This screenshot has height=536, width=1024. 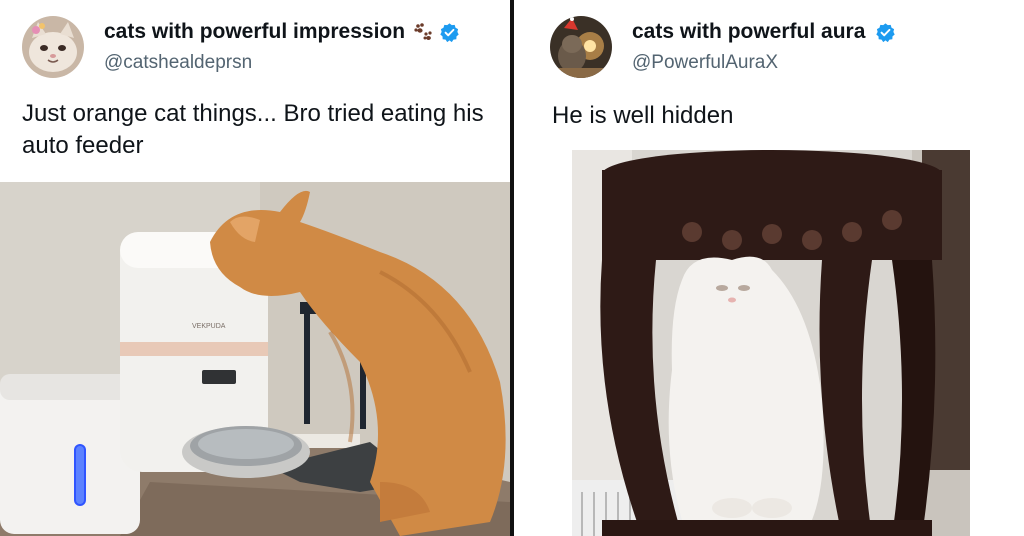 I want to click on display-name: cats with powerful aura, so click(x=748, y=32).